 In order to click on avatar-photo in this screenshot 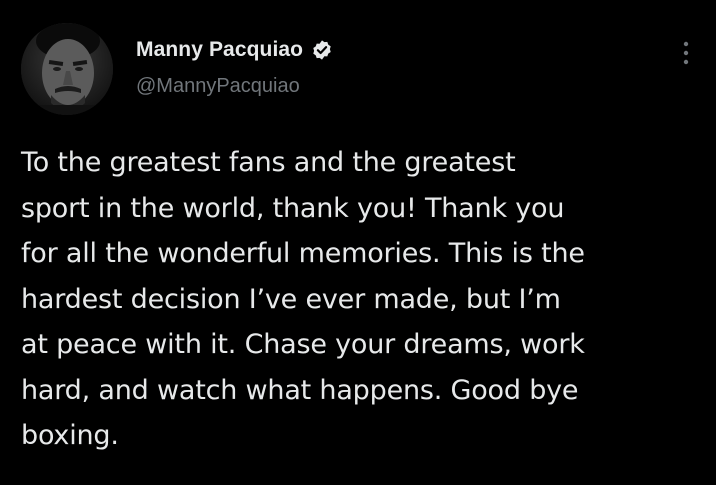, I will do `click(67, 69)`.